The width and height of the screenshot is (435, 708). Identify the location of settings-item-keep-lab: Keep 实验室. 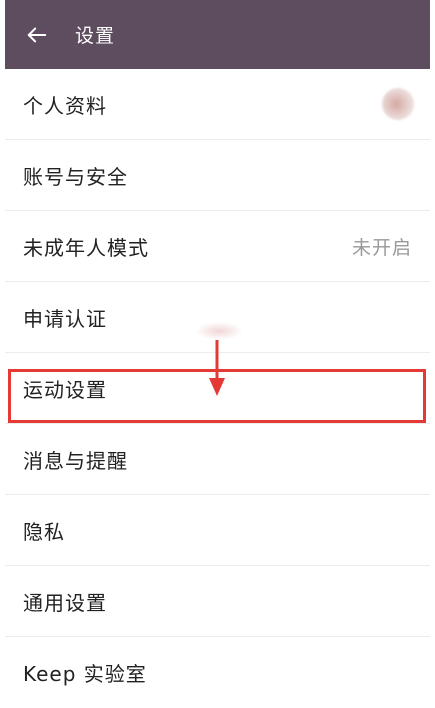
(217, 672).